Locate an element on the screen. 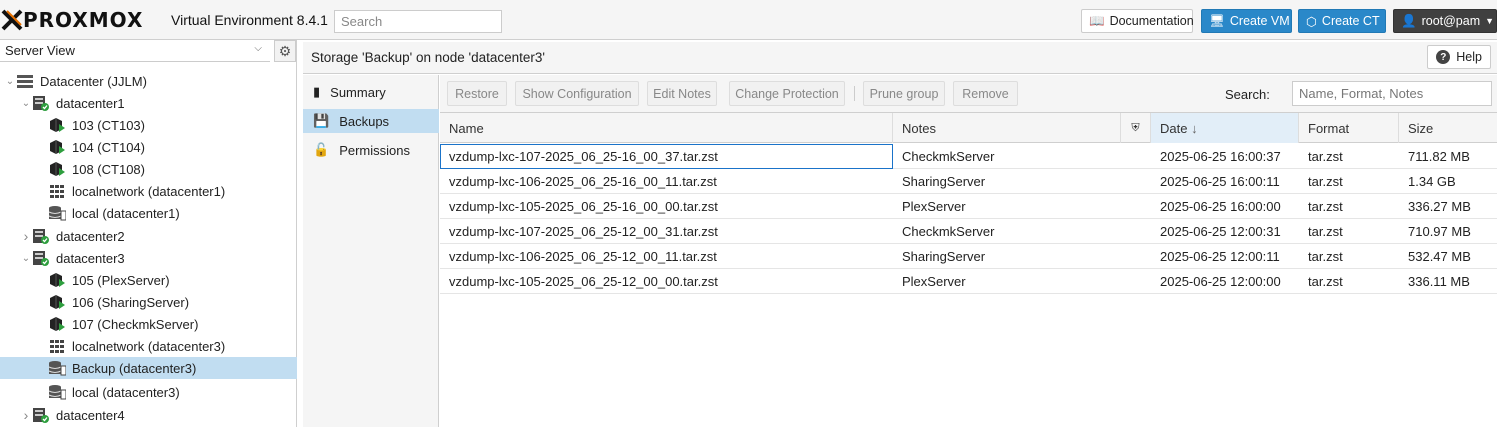 The width and height of the screenshot is (1497, 427). help-label: Help is located at coordinates (1469, 57).